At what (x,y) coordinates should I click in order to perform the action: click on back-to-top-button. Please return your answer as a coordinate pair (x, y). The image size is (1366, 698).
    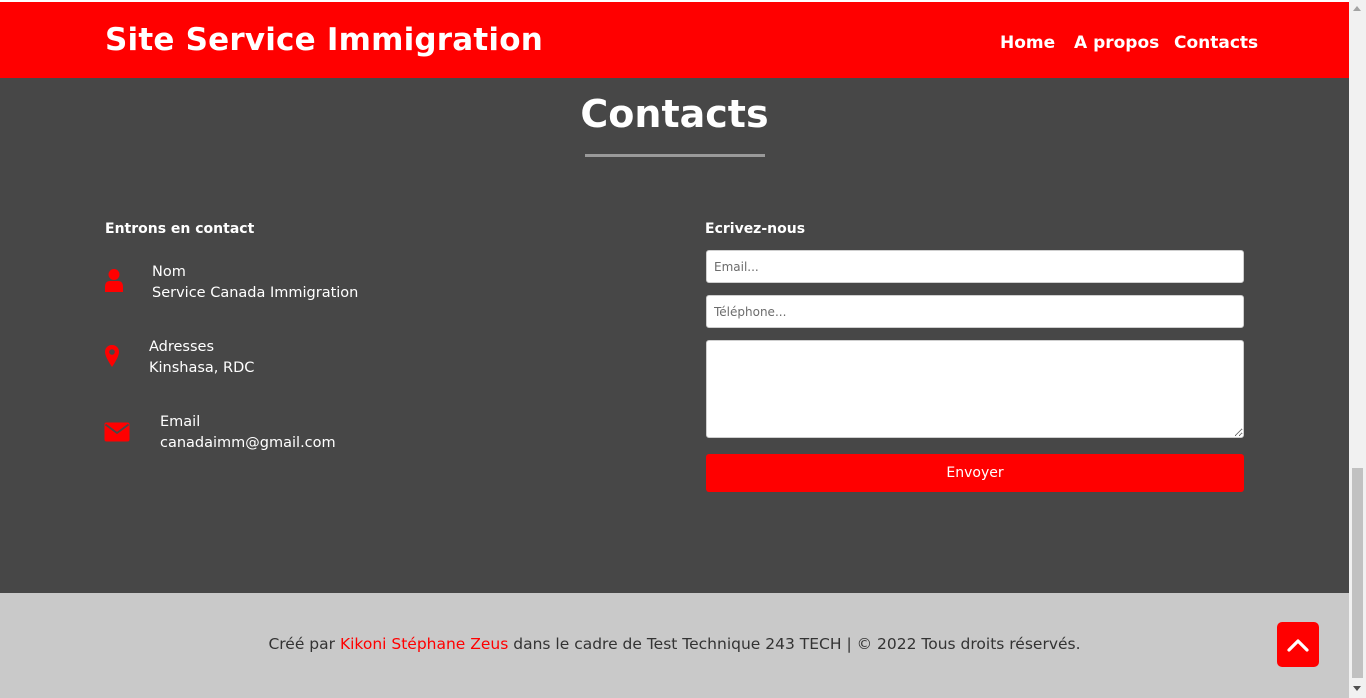
    Looking at the image, I should click on (1298, 644).